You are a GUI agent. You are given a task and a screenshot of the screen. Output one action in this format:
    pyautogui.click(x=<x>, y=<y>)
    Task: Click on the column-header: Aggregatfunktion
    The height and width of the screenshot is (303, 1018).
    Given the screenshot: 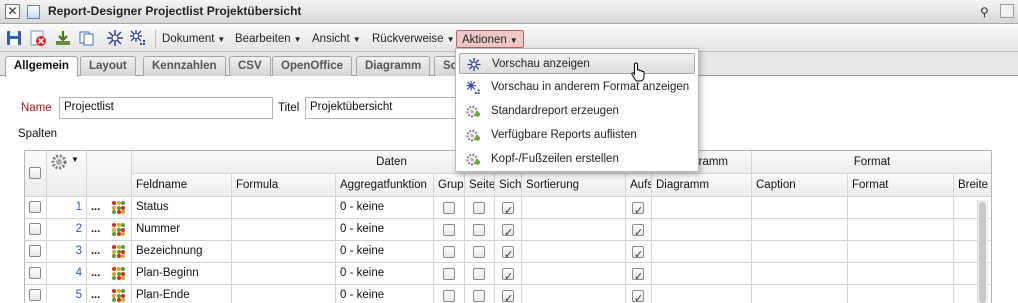 What is the action you would take?
    pyautogui.click(x=385, y=185)
    